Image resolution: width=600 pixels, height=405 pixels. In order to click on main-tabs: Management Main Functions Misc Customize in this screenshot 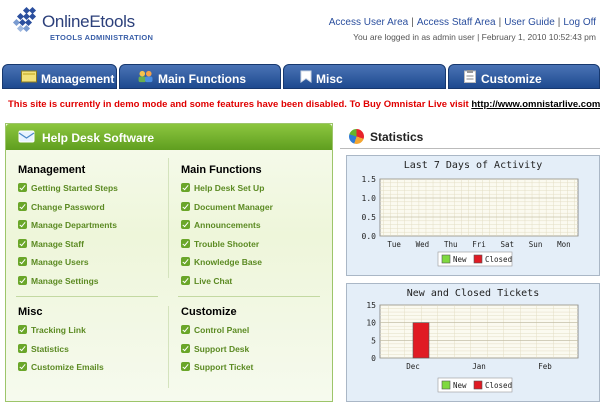, I will do `click(300, 76)`.